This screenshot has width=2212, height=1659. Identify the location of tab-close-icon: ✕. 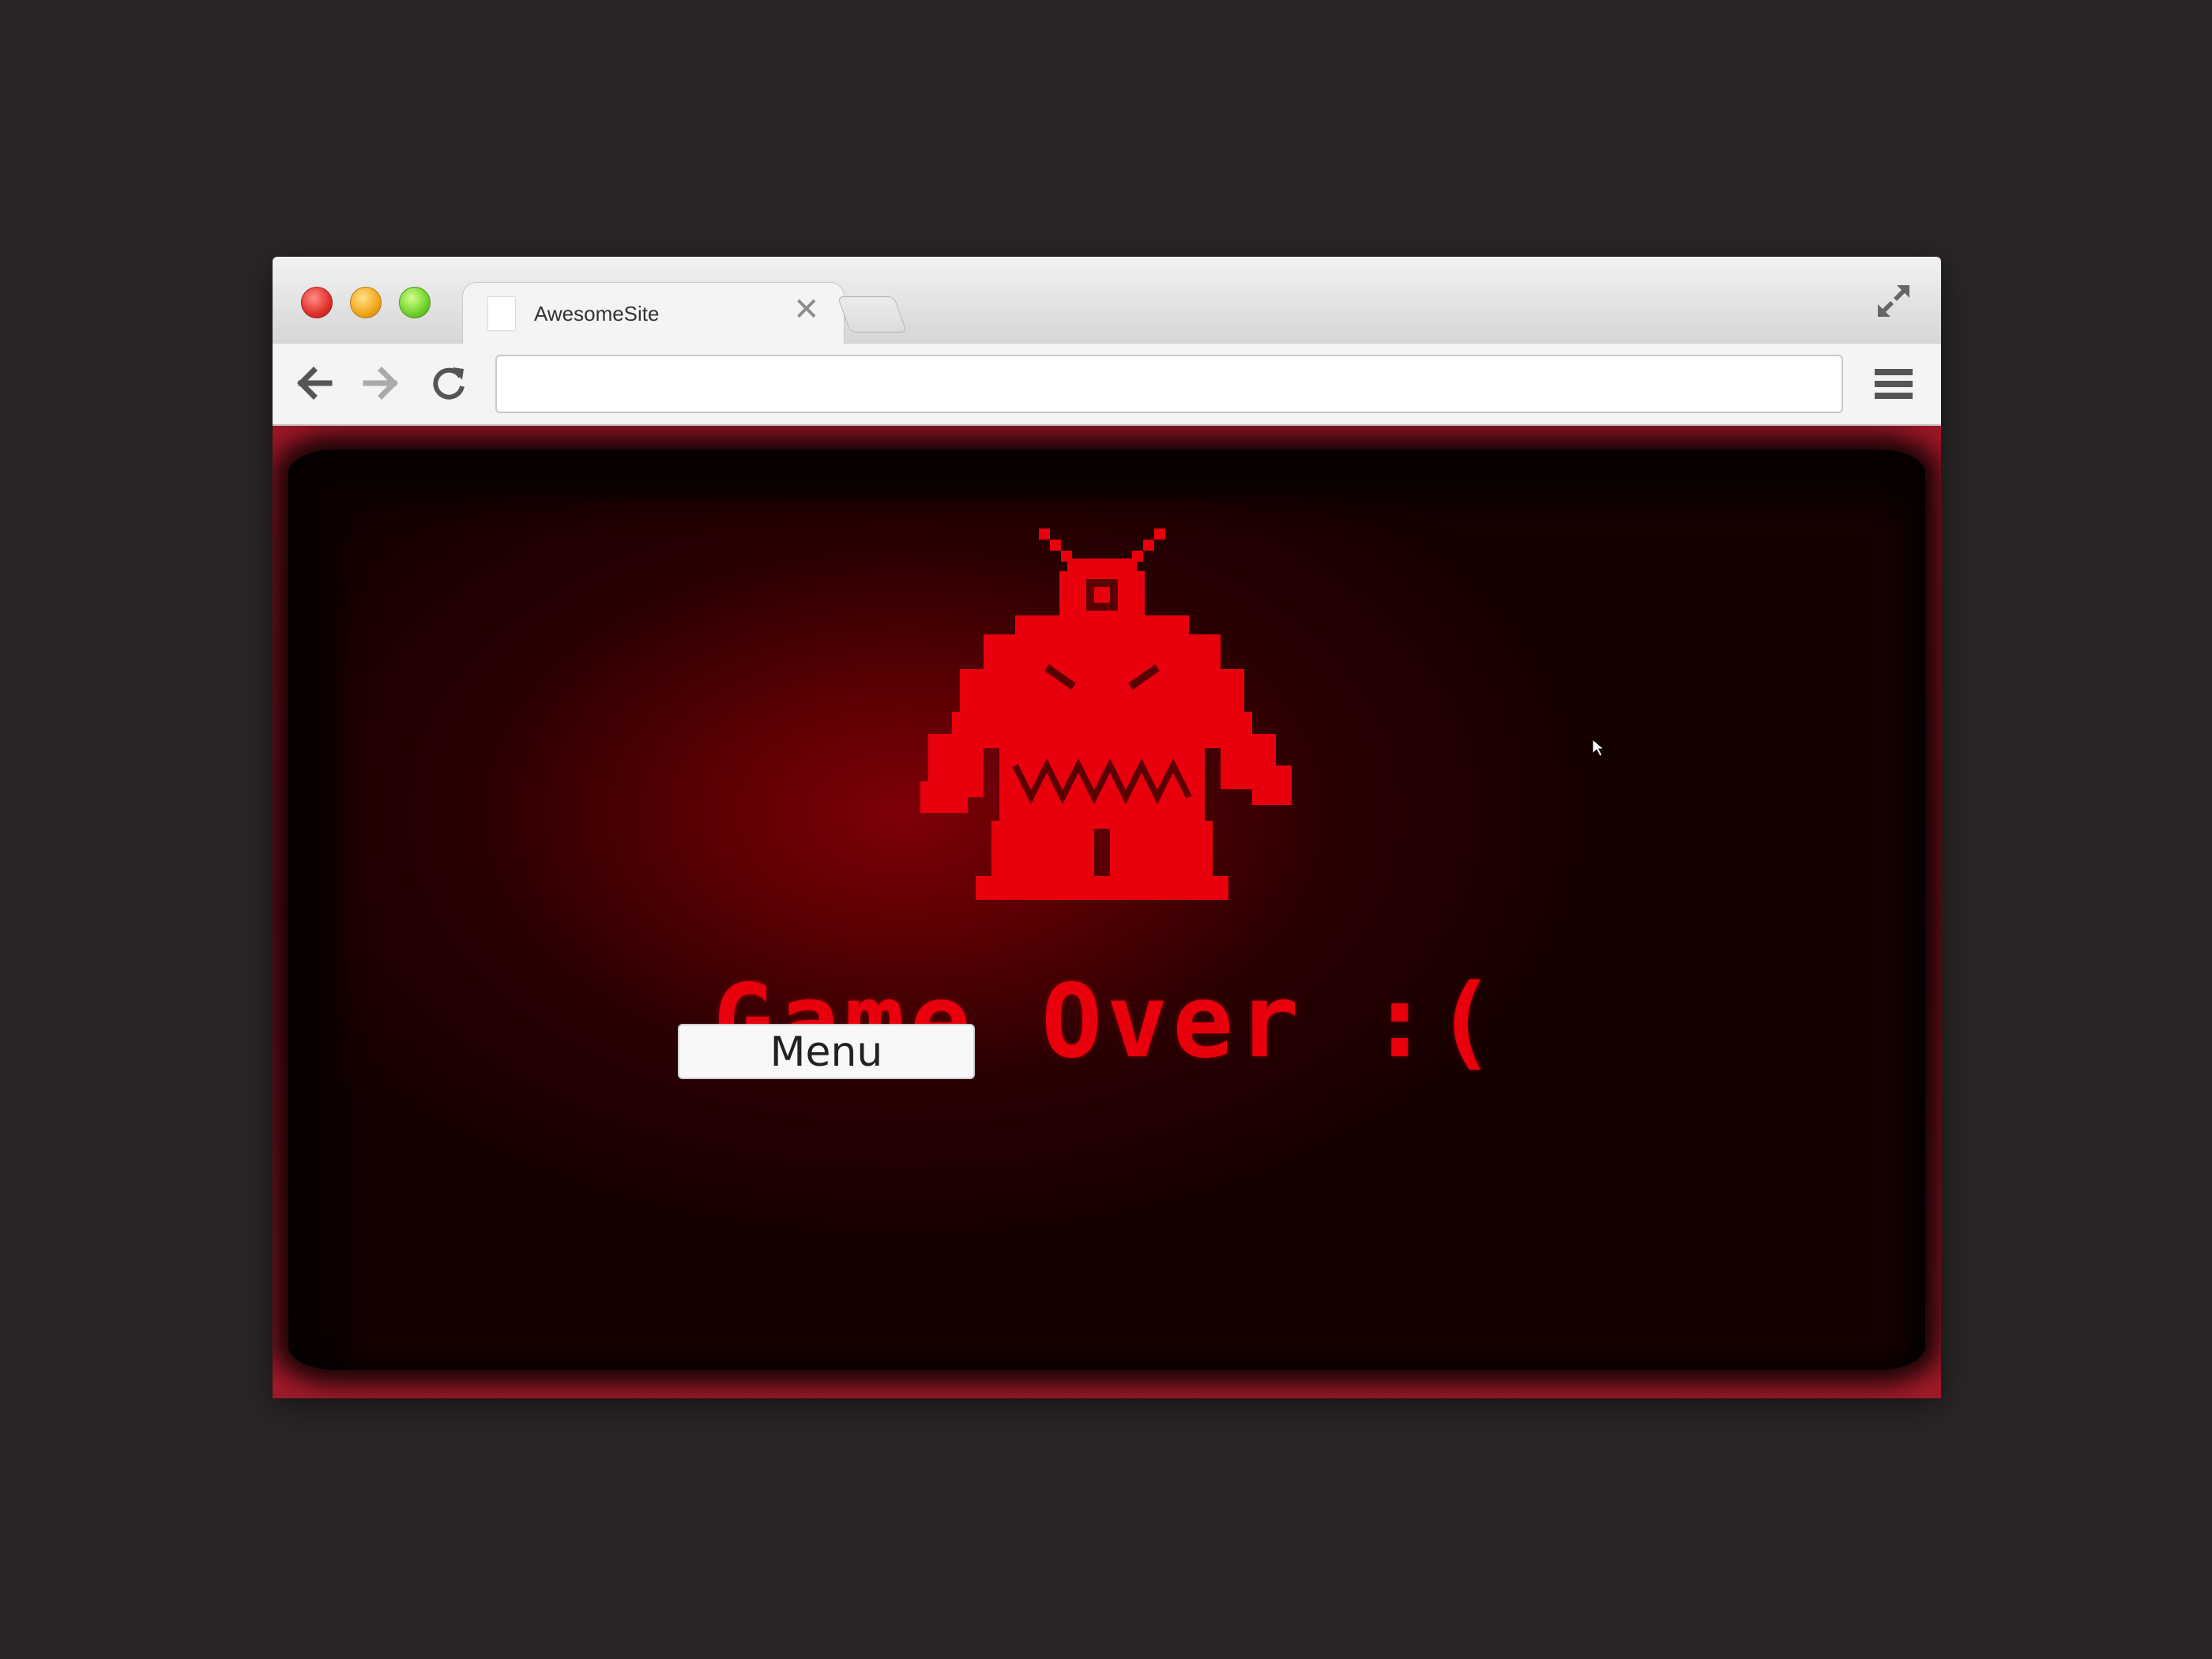
(807, 309).